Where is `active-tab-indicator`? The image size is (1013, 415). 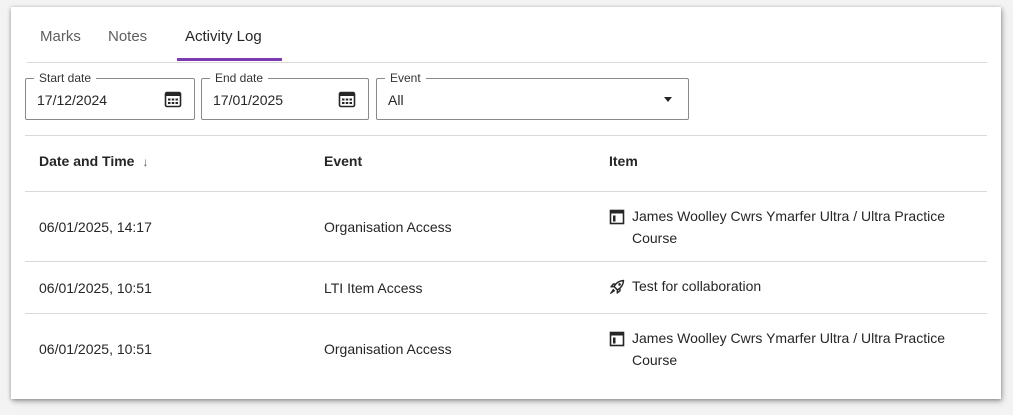 active-tab-indicator is located at coordinates (229, 59).